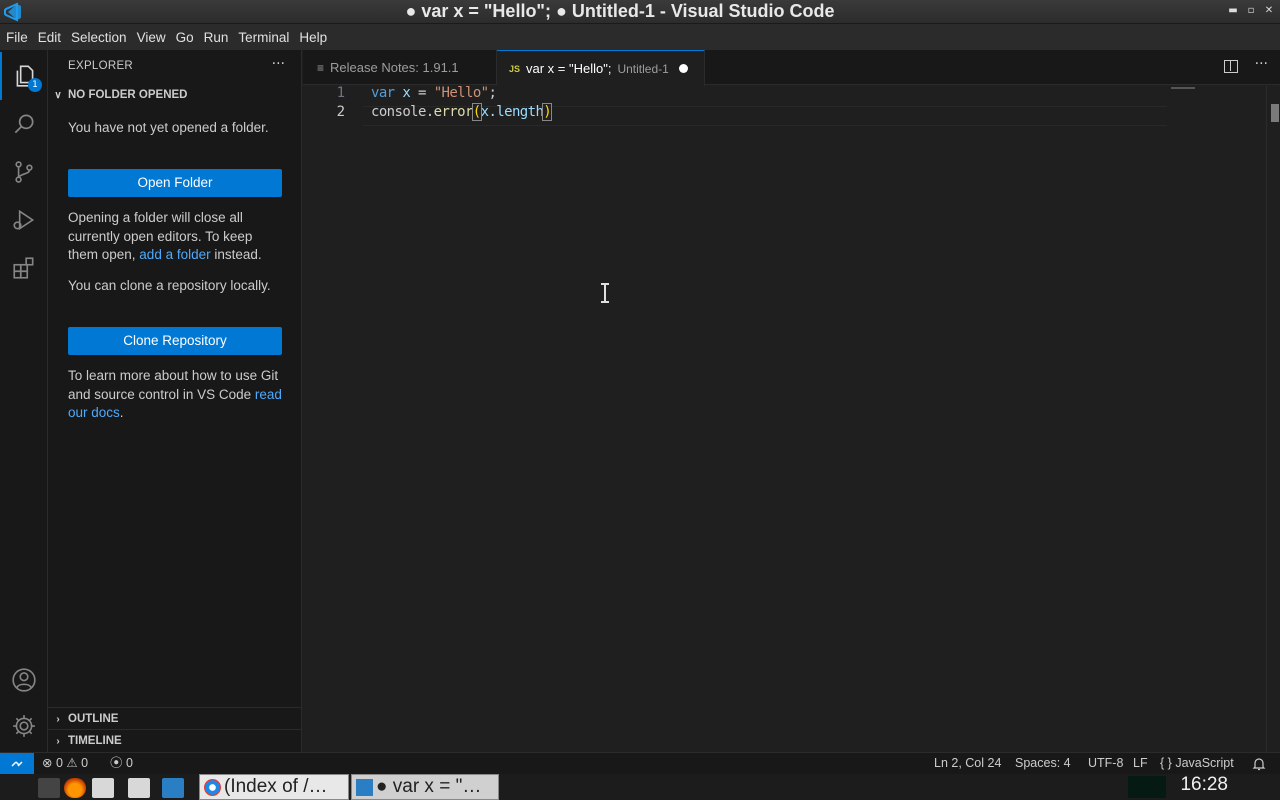 Image resolution: width=1280 pixels, height=800 pixels. Describe the element at coordinates (515, 68) in the screenshot. I see `javascript-file-icon: JS` at that location.